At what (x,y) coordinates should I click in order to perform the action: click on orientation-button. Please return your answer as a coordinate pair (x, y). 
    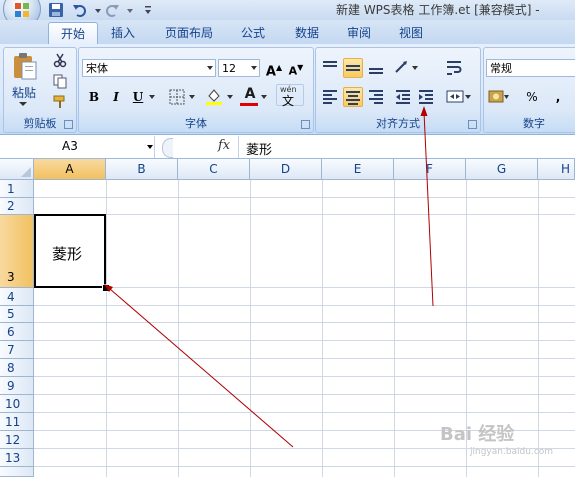
    Looking at the image, I should click on (407, 68).